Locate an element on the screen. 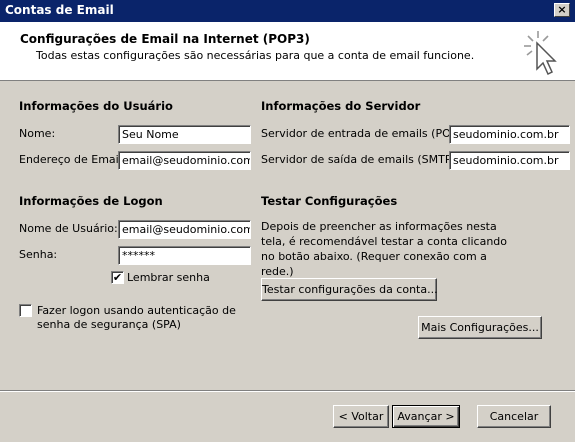 The height and width of the screenshot is (442, 575). incoming-server-input: seudominio.com.br is located at coordinates (509, 134).